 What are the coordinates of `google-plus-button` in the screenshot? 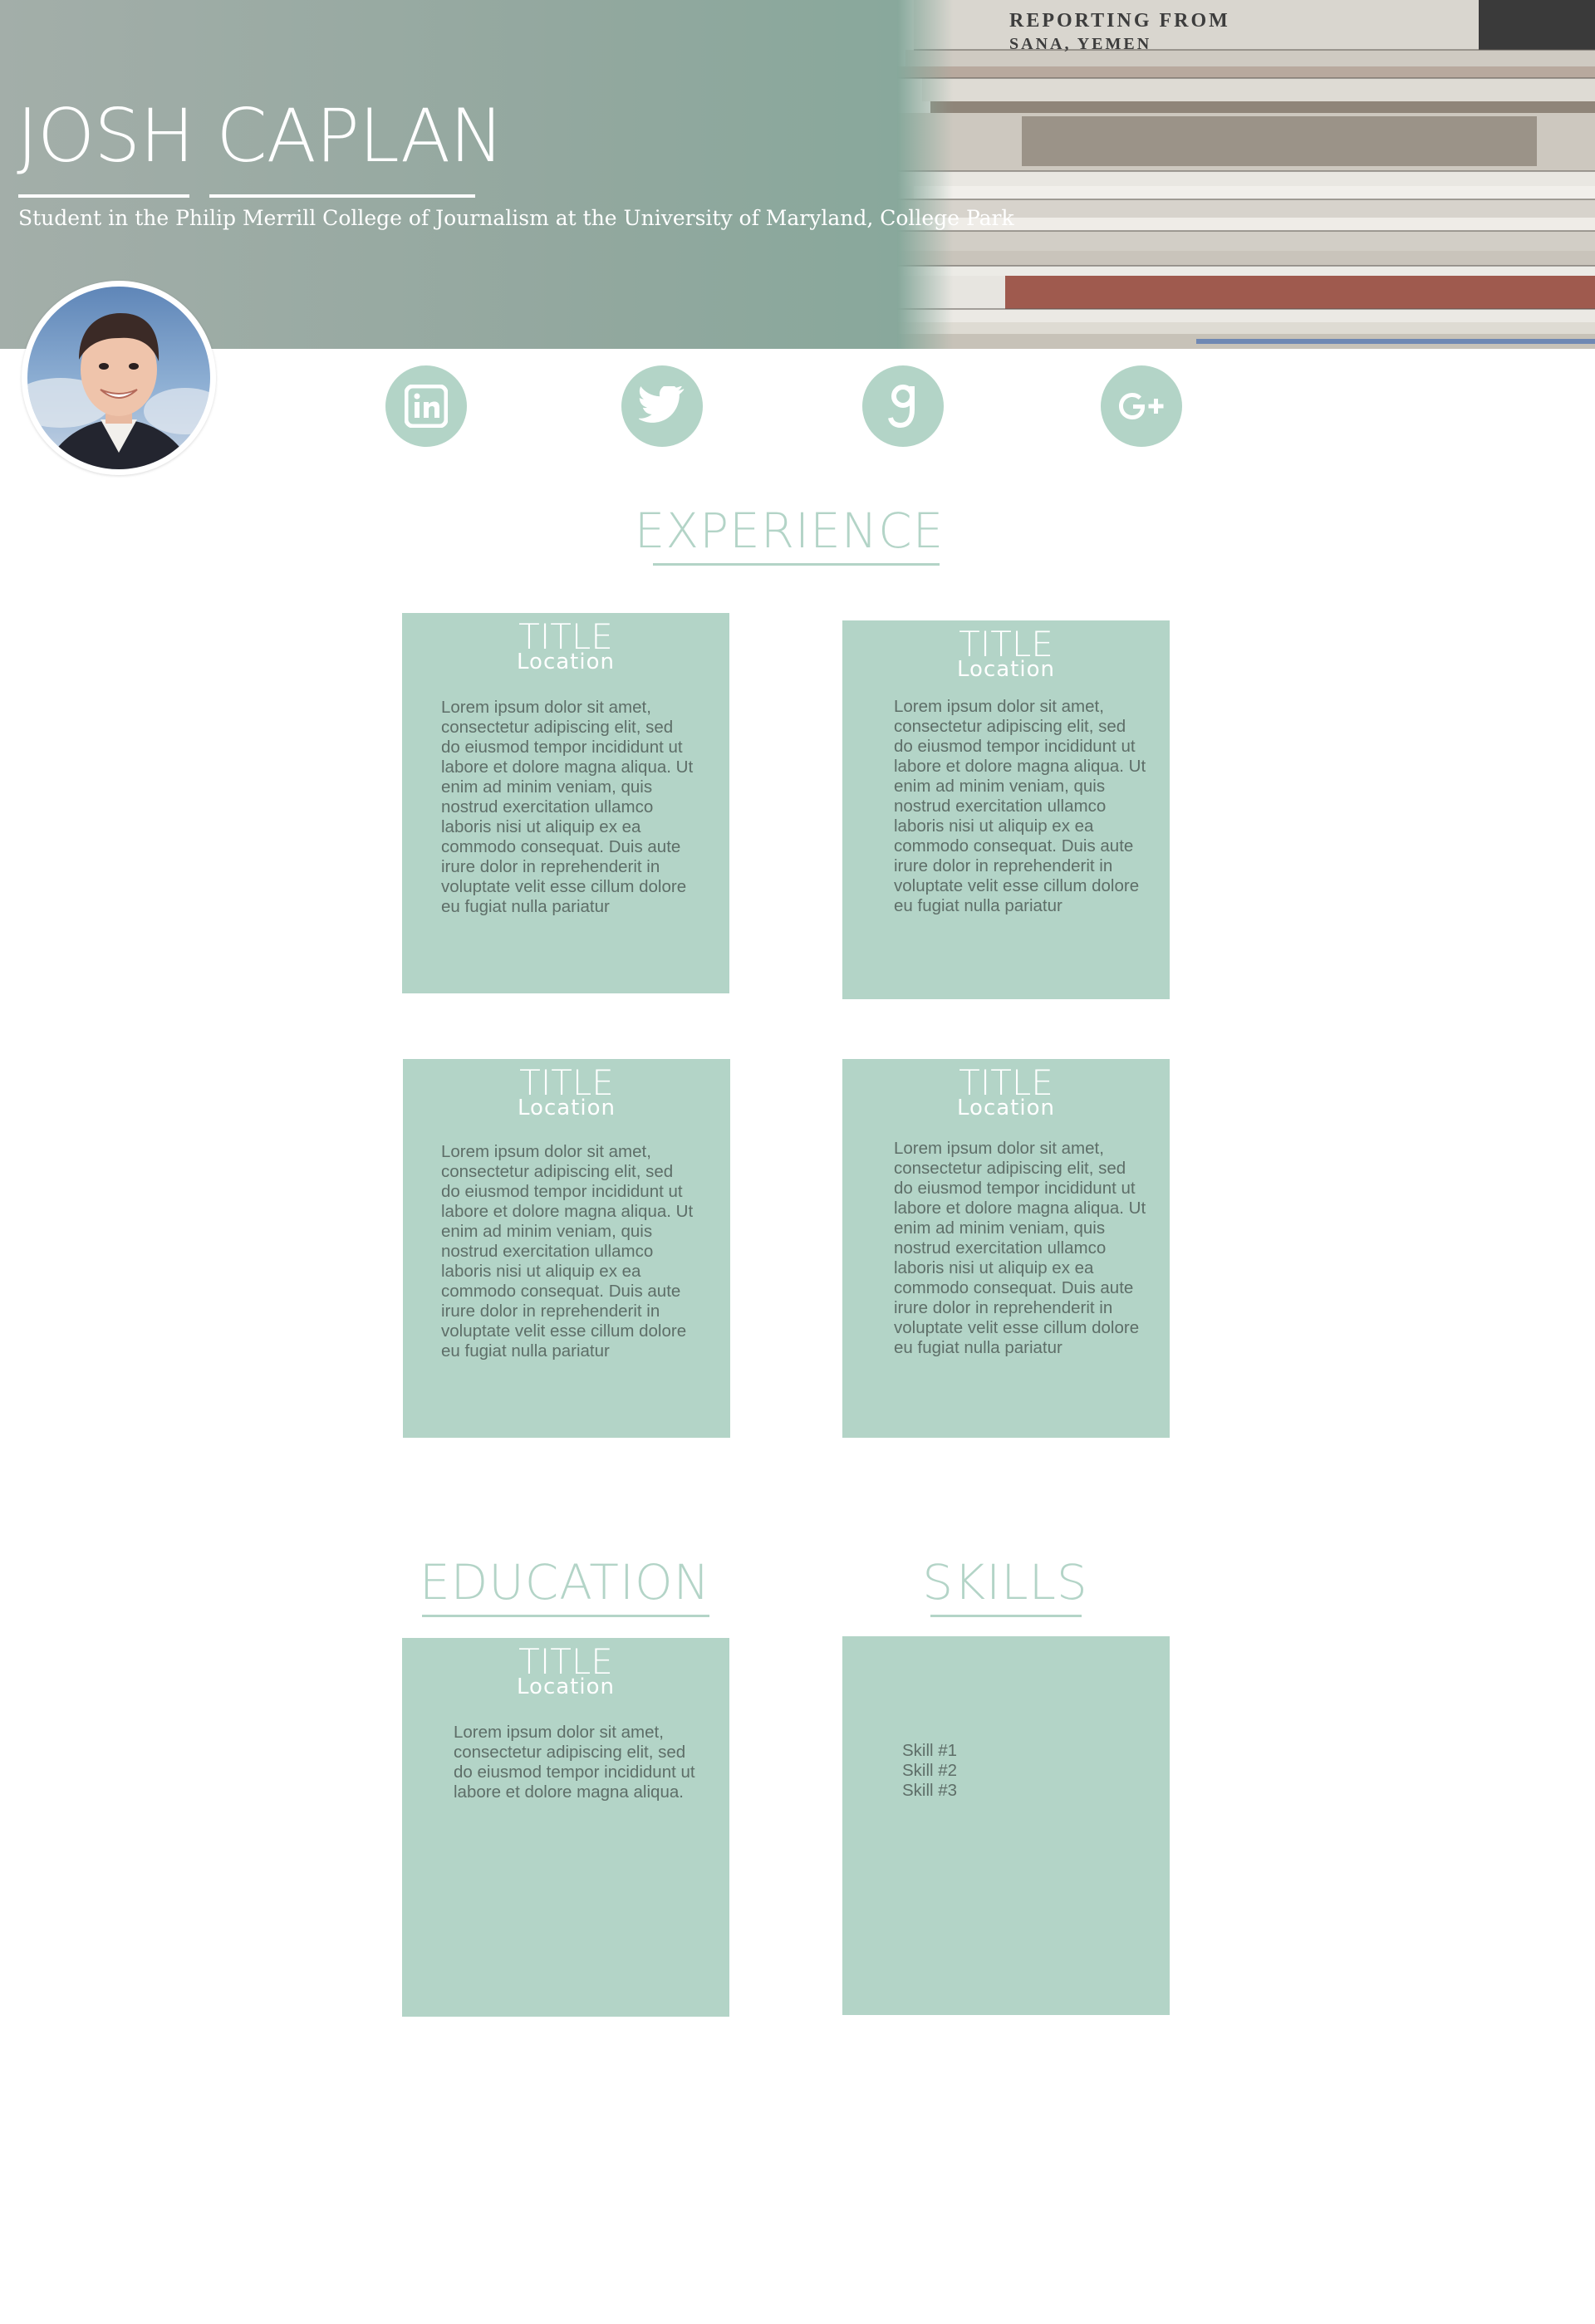 It's located at (1141, 406).